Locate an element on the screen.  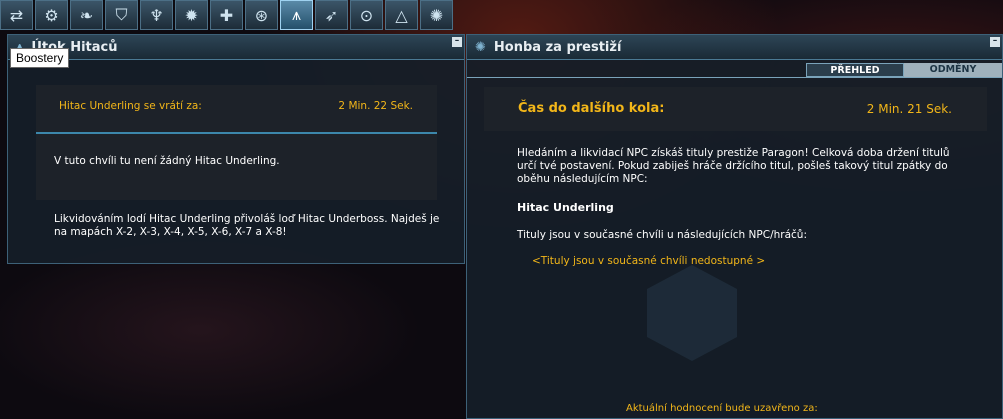
timer-label: Hitac Underling se vrátí za: is located at coordinates (130, 106).